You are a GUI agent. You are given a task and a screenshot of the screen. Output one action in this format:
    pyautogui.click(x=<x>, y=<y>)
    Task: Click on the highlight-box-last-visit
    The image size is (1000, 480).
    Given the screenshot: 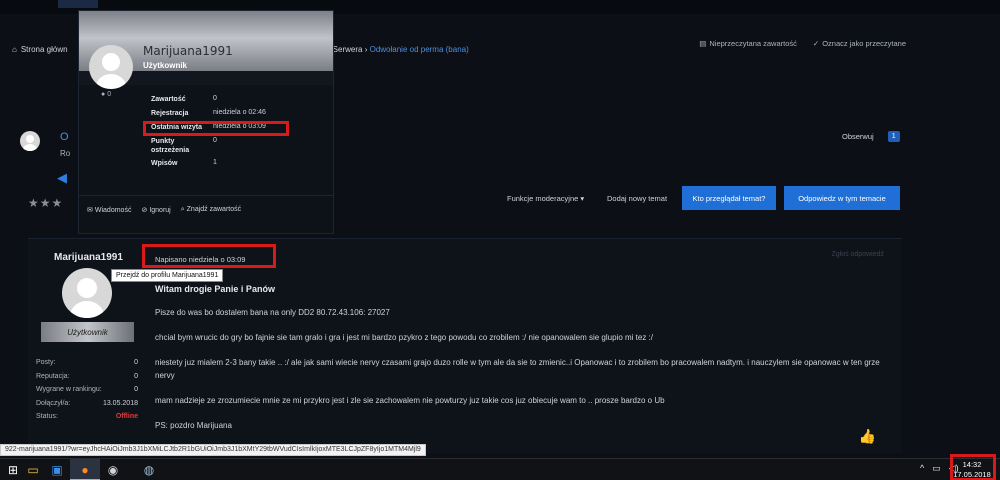 What is the action you would take?
    pyautogui.click(x=216, y=128)
    